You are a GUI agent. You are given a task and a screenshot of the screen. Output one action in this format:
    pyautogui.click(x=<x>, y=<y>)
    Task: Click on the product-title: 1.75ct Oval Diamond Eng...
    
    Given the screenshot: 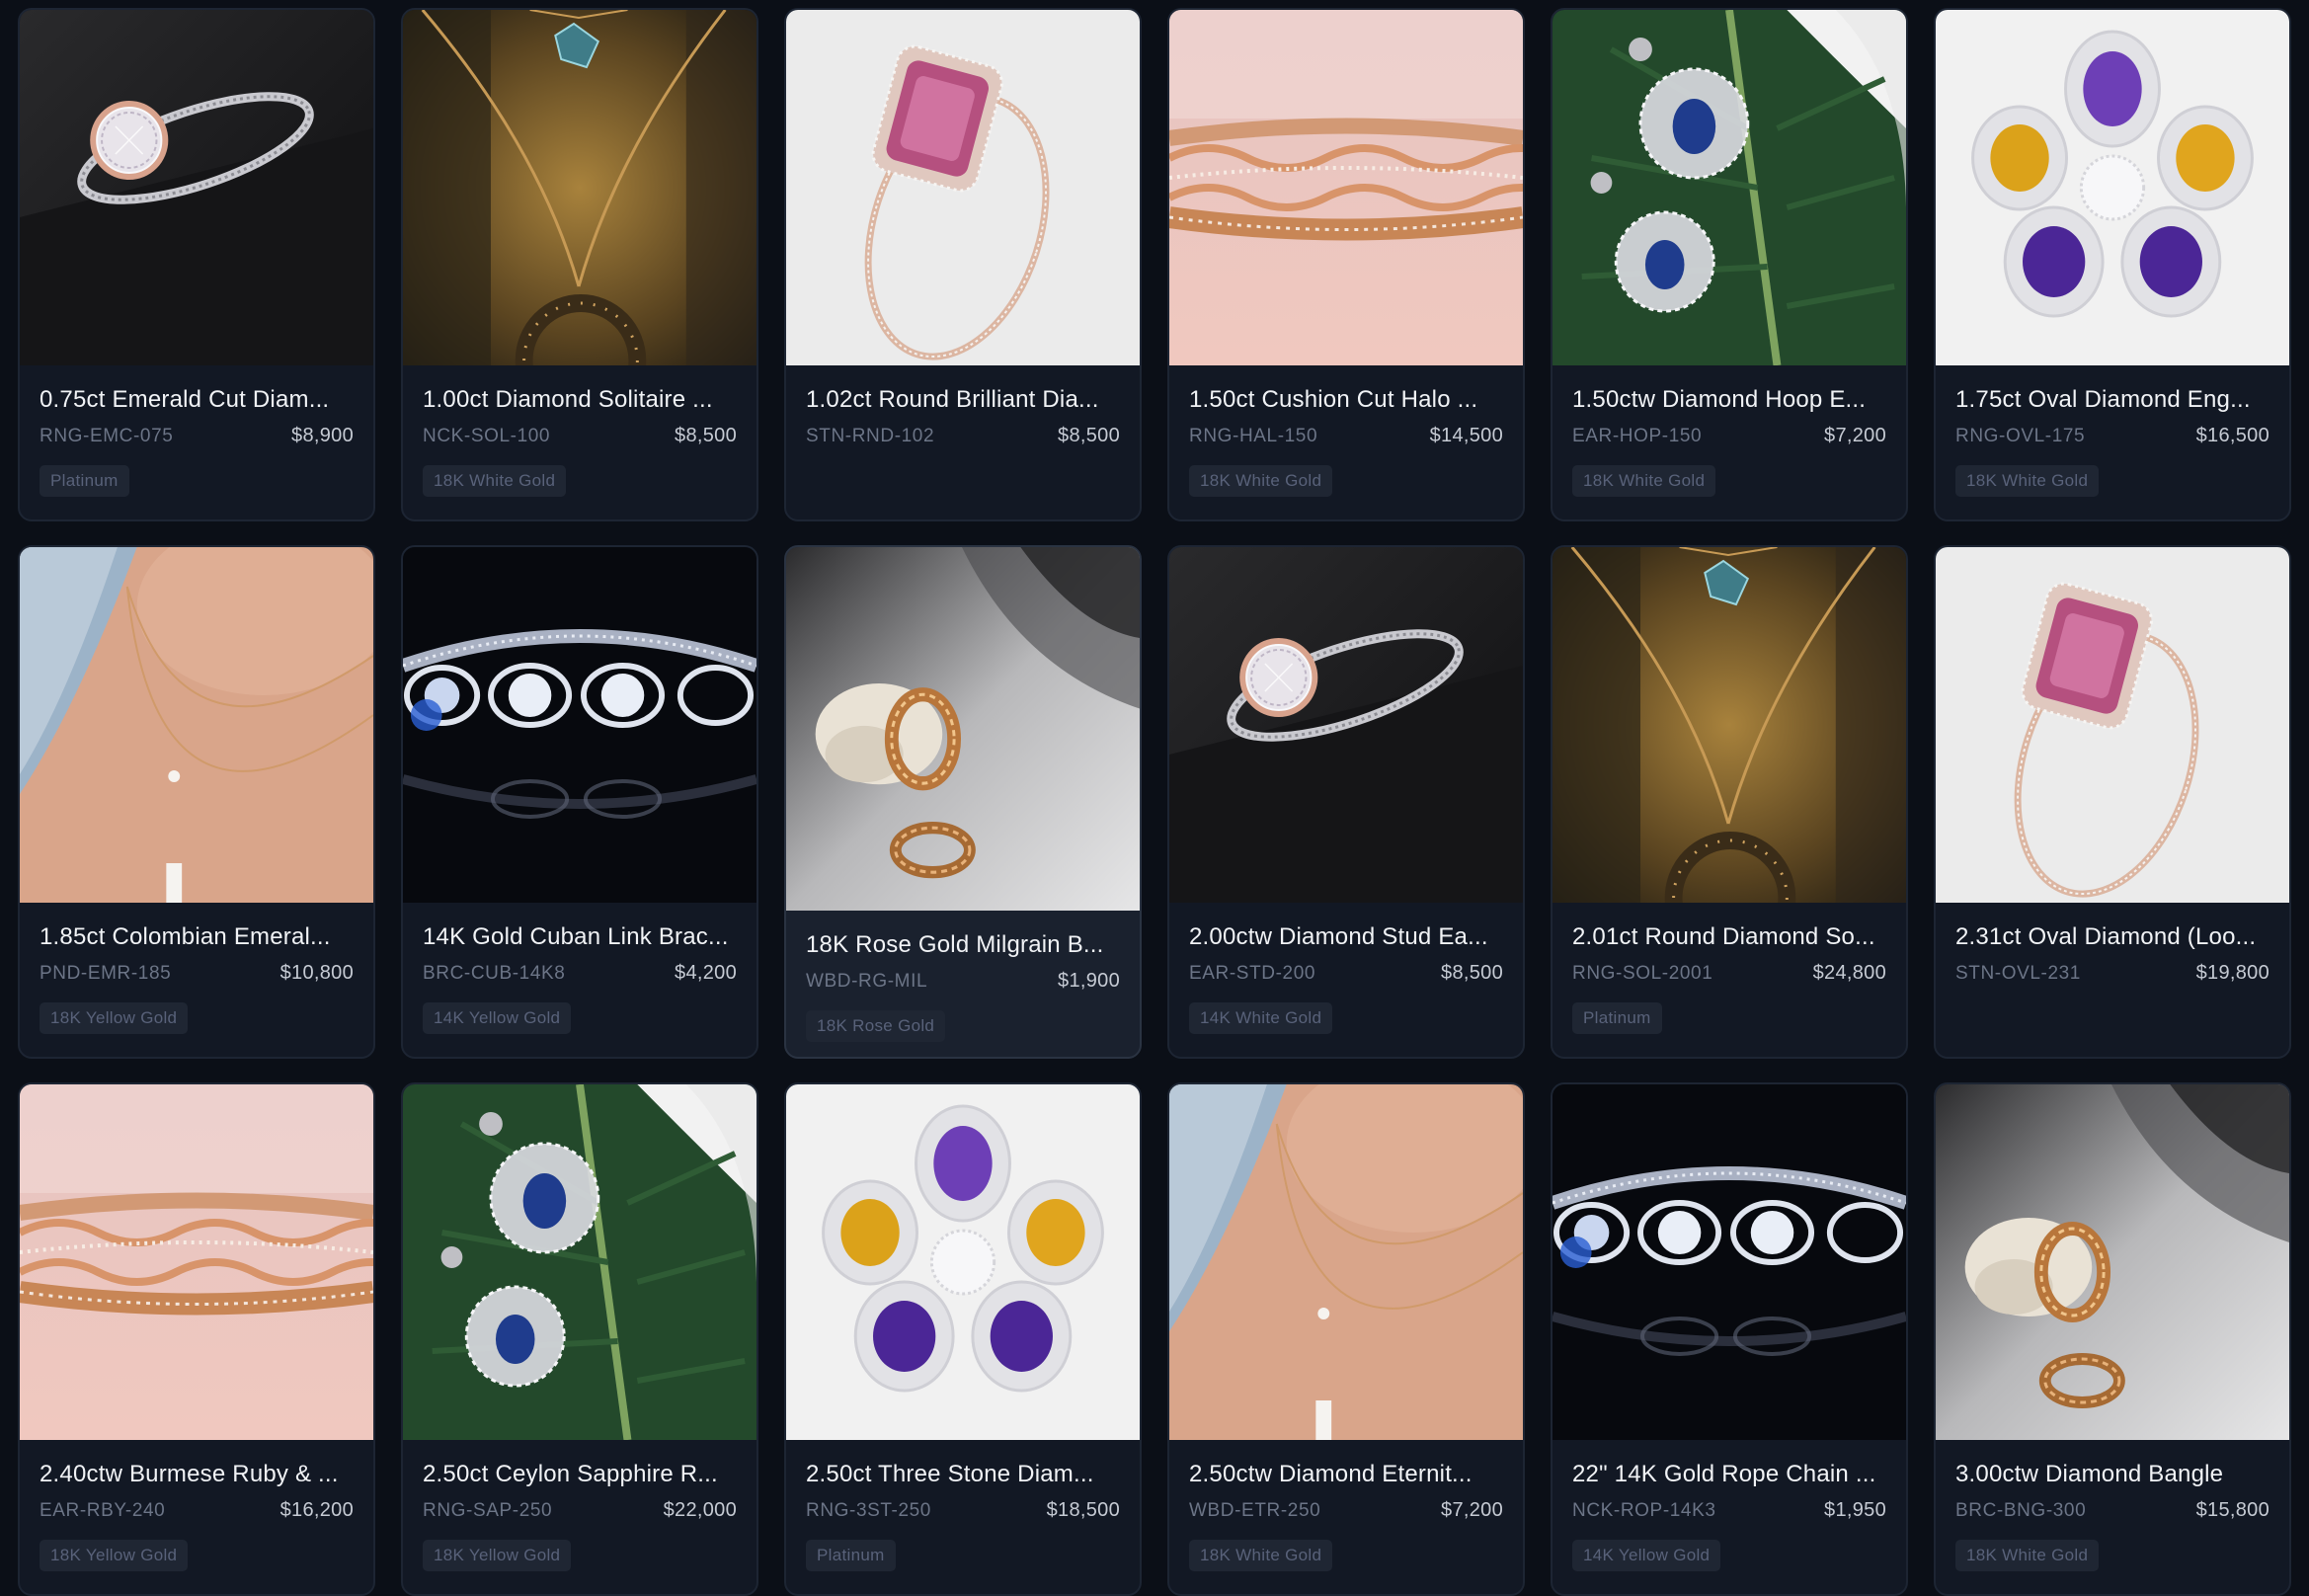 What is the action you would take?
    pyautogui.click(x=2112, y=400)
    